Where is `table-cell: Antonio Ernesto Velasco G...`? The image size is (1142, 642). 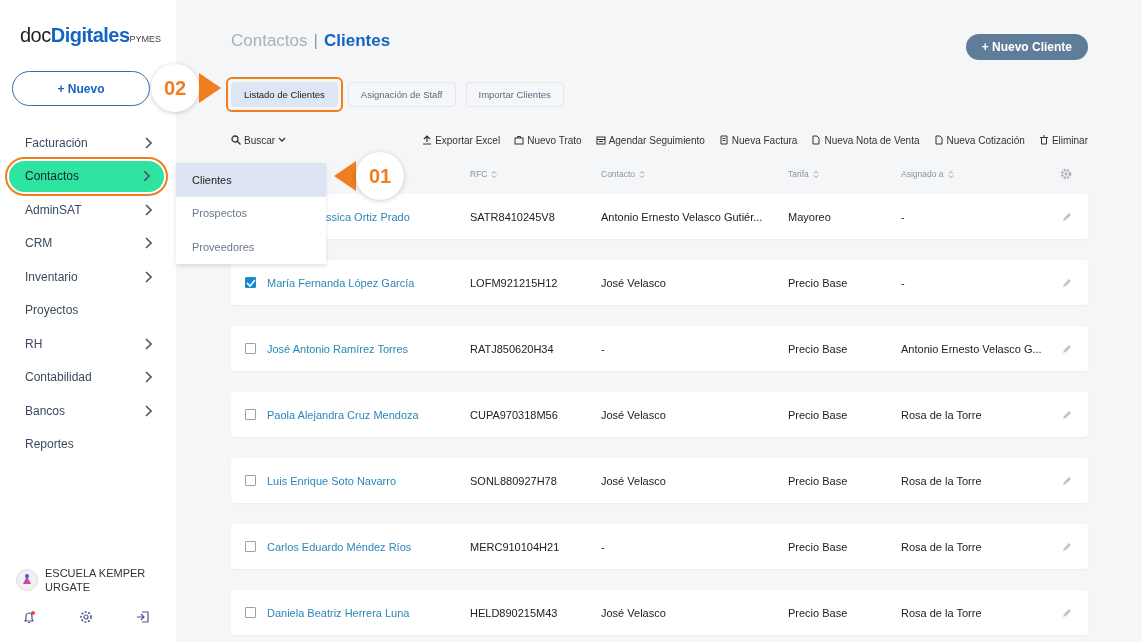 table-cell: Antonio Ernesto Velasco G... is located at coordinates (971, 348).